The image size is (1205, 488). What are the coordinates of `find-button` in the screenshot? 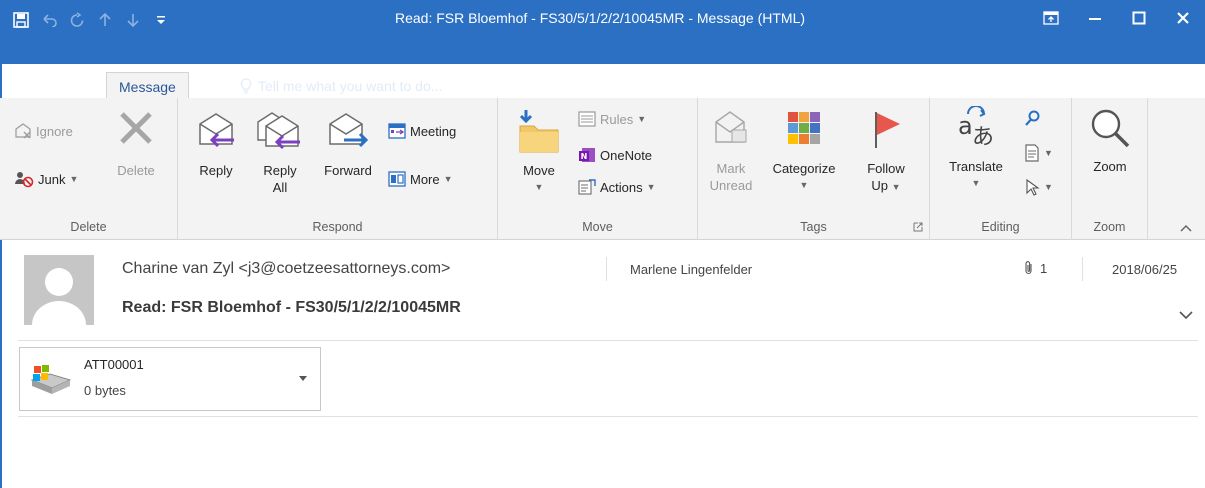 It's located at (1032, 119).